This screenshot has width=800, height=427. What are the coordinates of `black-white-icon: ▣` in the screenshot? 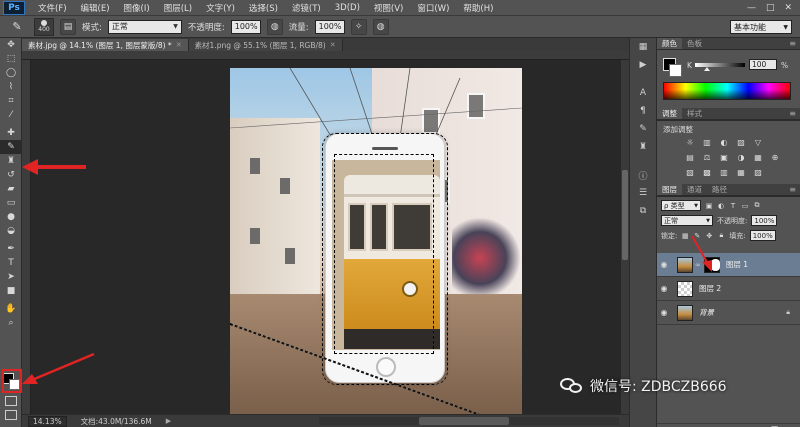 It's located at (724, 157).